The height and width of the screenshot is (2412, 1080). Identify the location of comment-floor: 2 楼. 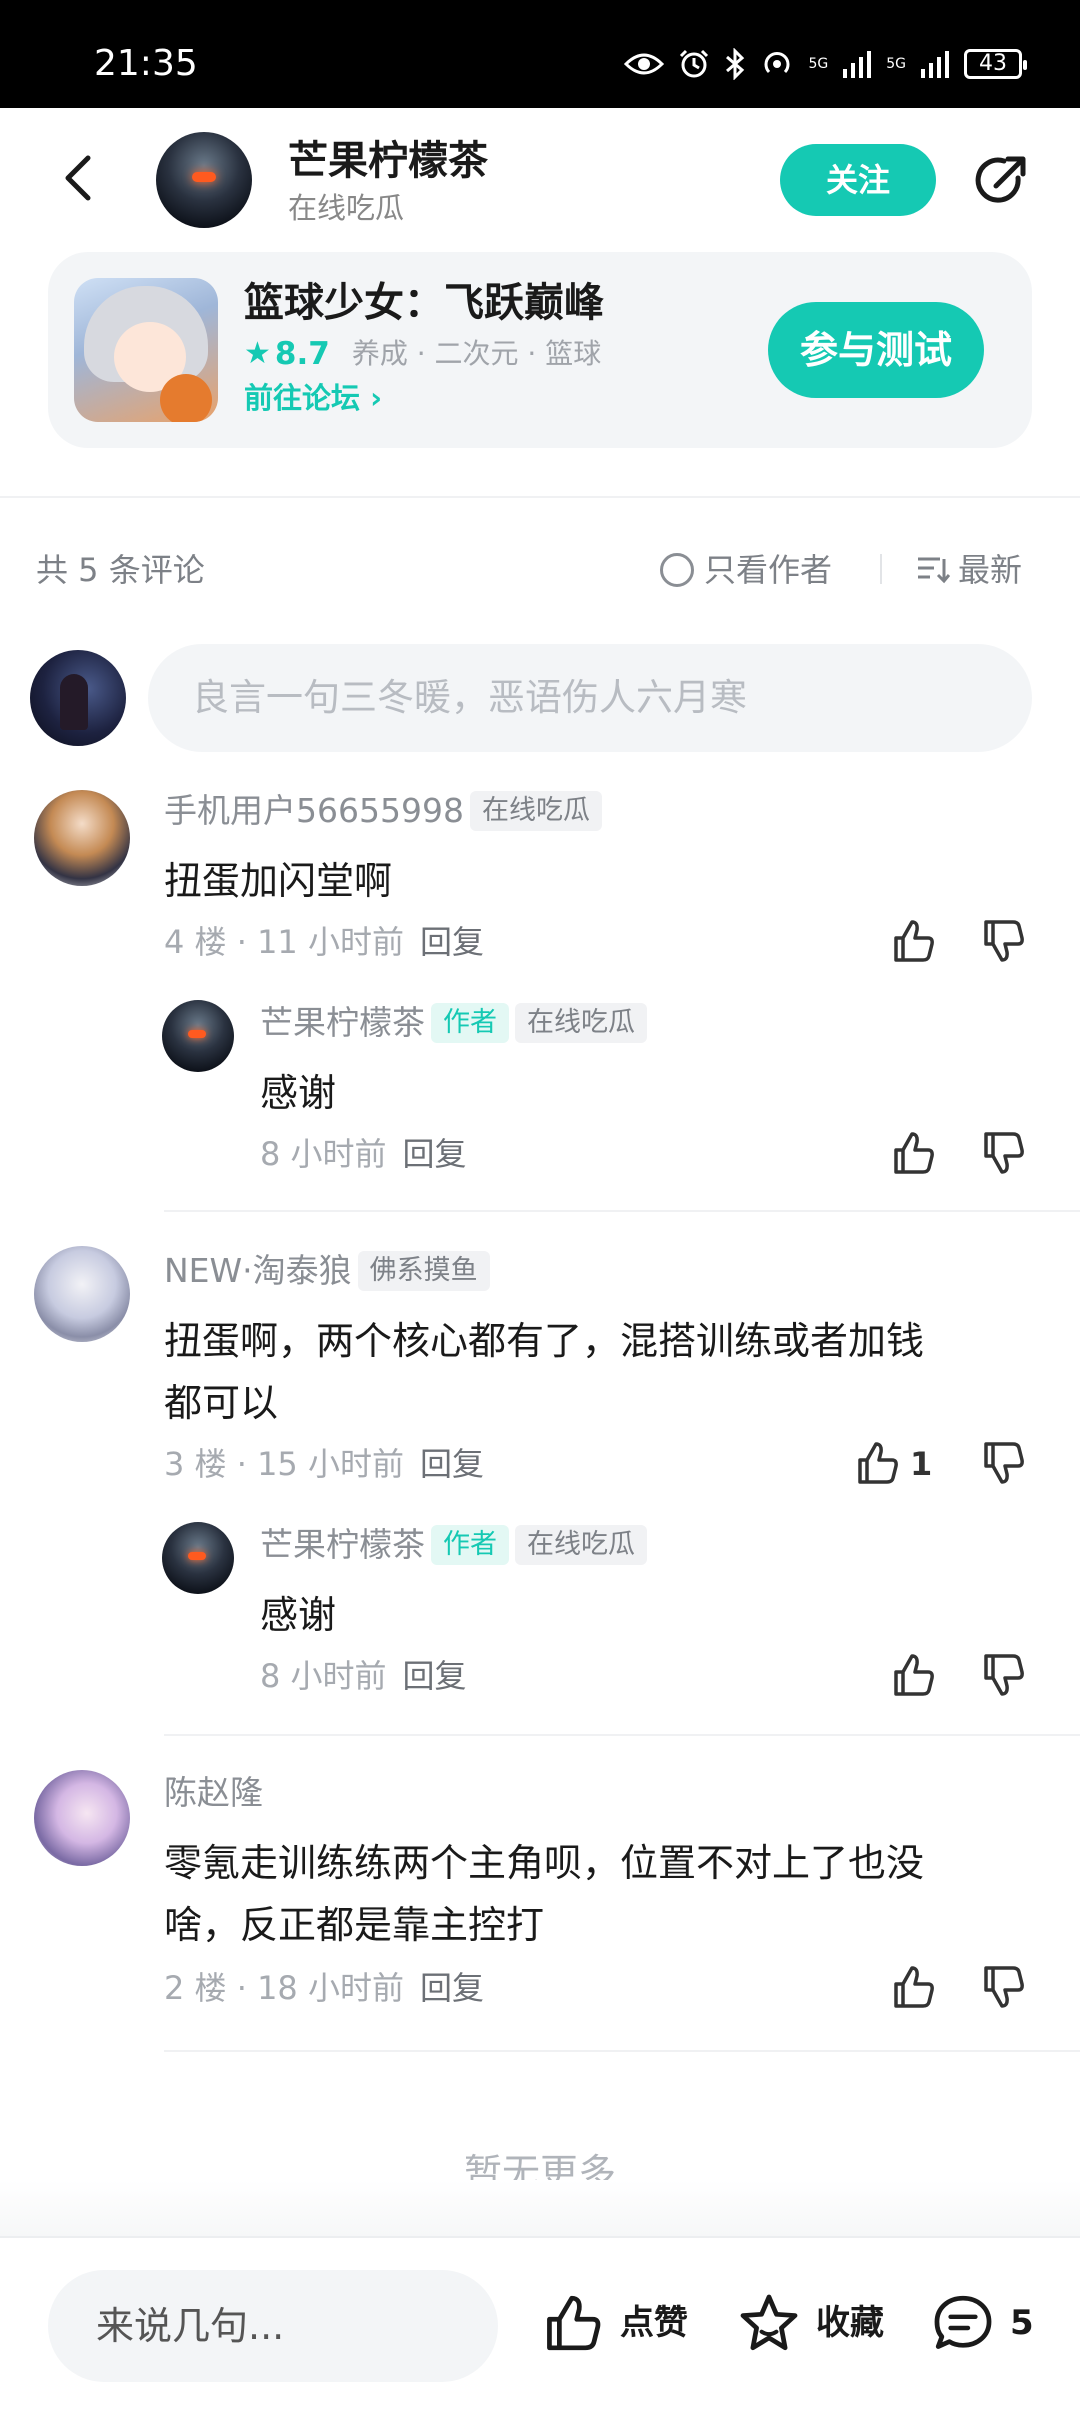
(195, 1988).